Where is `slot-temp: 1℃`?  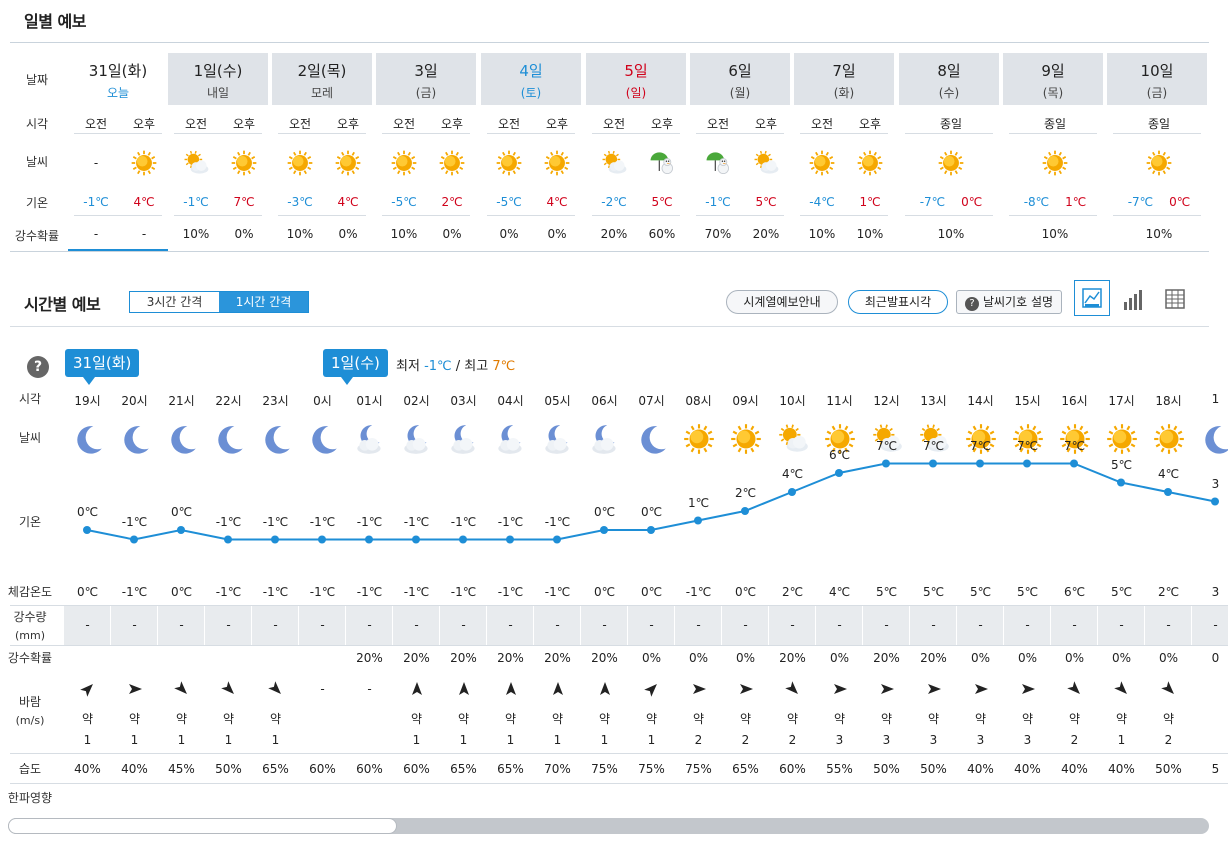 slot-temp: 1℃ is located at coordinates (870, 202).